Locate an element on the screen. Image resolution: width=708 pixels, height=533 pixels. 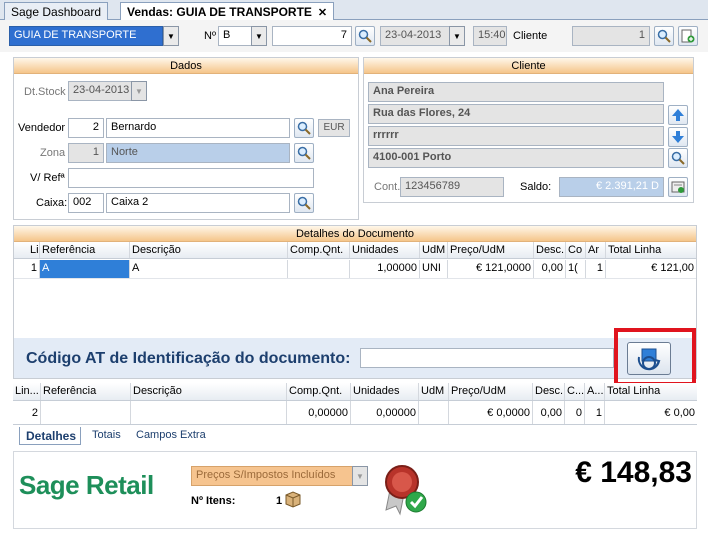
row-cell: € 121,00 is located at coordinates (651, 269).